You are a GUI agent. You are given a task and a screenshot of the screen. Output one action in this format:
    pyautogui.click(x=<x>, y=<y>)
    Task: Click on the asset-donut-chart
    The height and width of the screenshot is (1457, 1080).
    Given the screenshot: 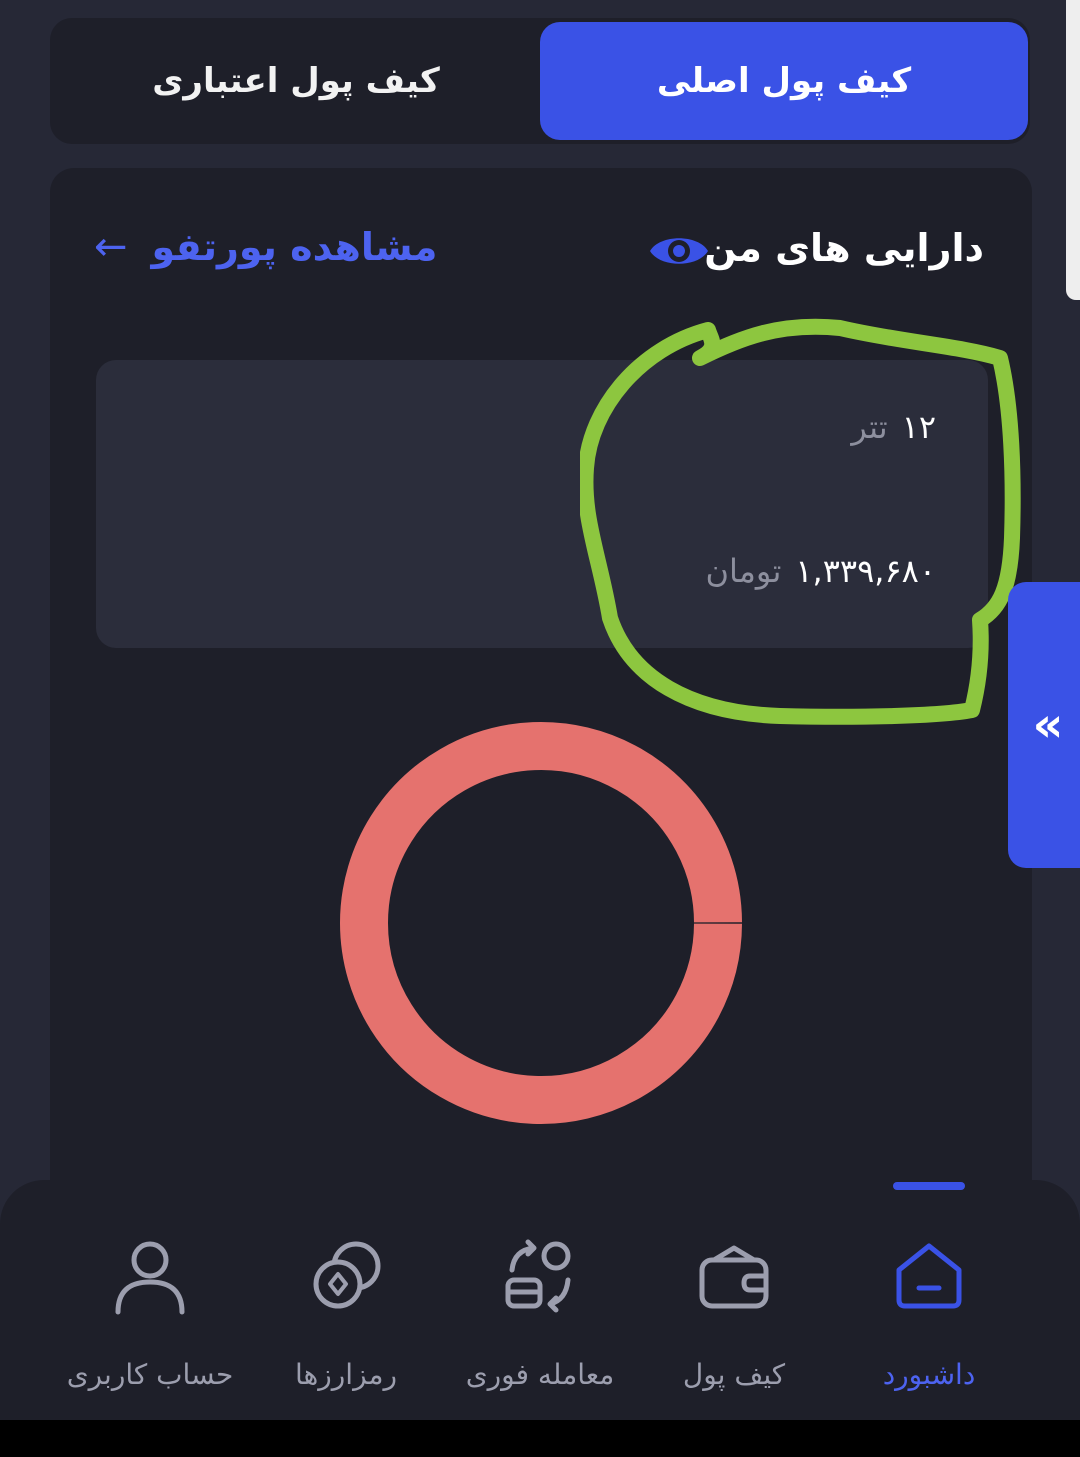 What is the action you would take?
    pyautogui.click(x=541, y=923)
    